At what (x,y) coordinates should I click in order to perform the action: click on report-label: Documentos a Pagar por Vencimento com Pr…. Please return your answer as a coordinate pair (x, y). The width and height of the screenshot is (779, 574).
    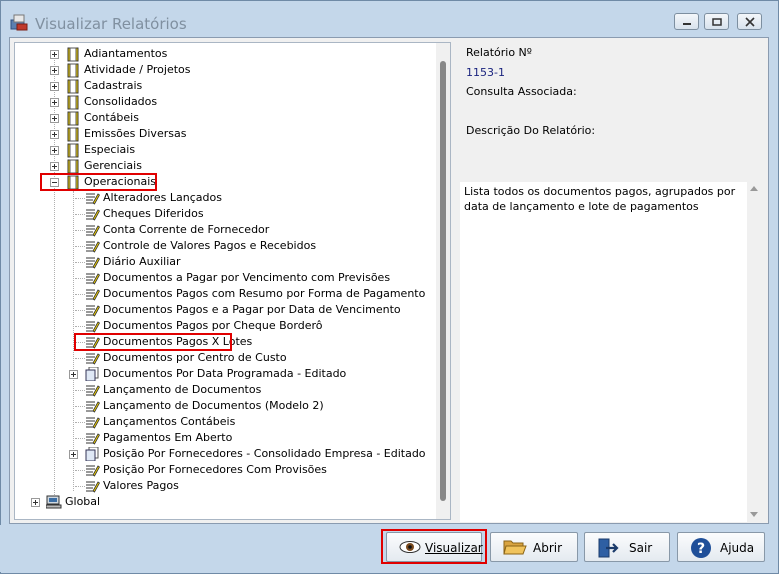
    Looking at the image, I should click on (247, 277).